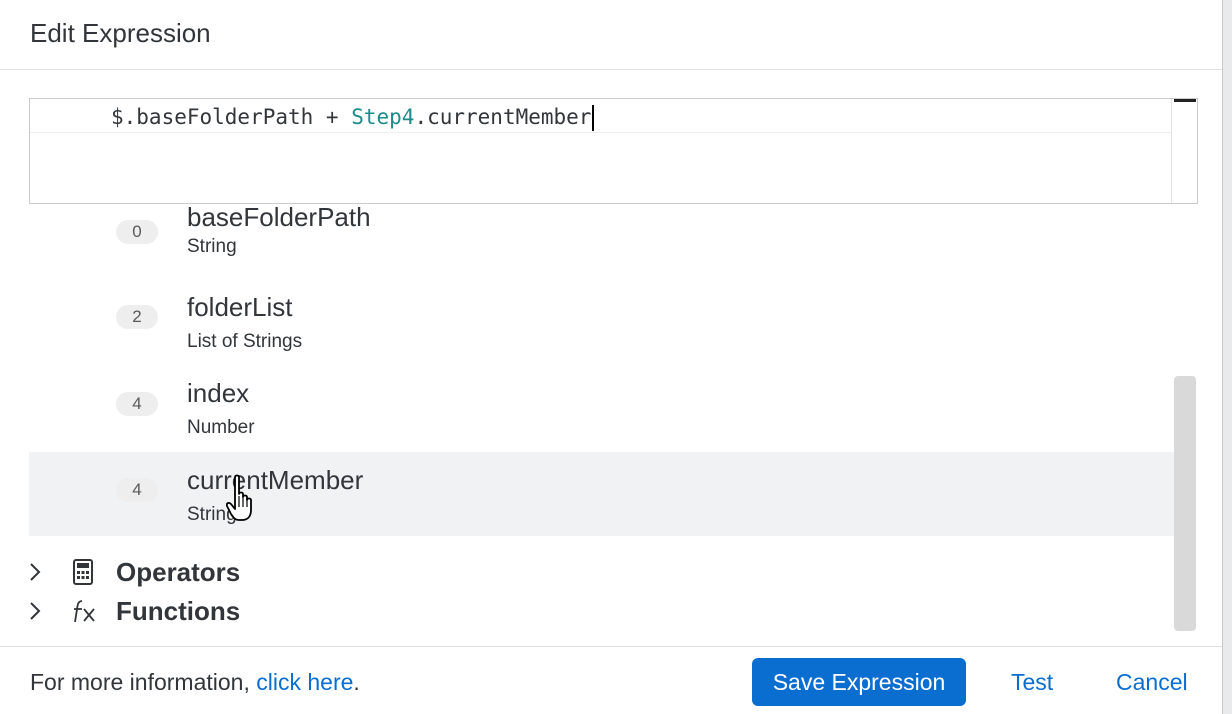  I want to click on editor-scrollbar-thumb, so click(1185, 100).